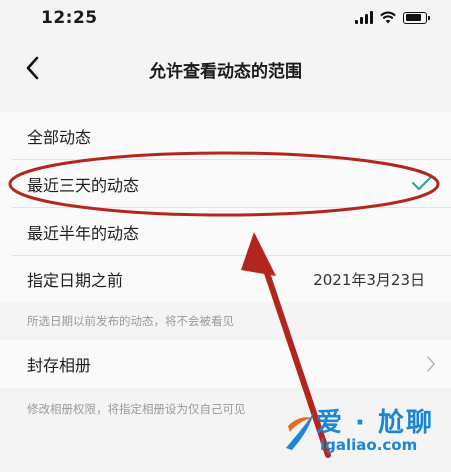 This screenshot has width=451, height=472. Describe the element at coordinates (225, 279) in the screenshot. I see `date-row: 指定日期之前 2021年3月23日` at that location.